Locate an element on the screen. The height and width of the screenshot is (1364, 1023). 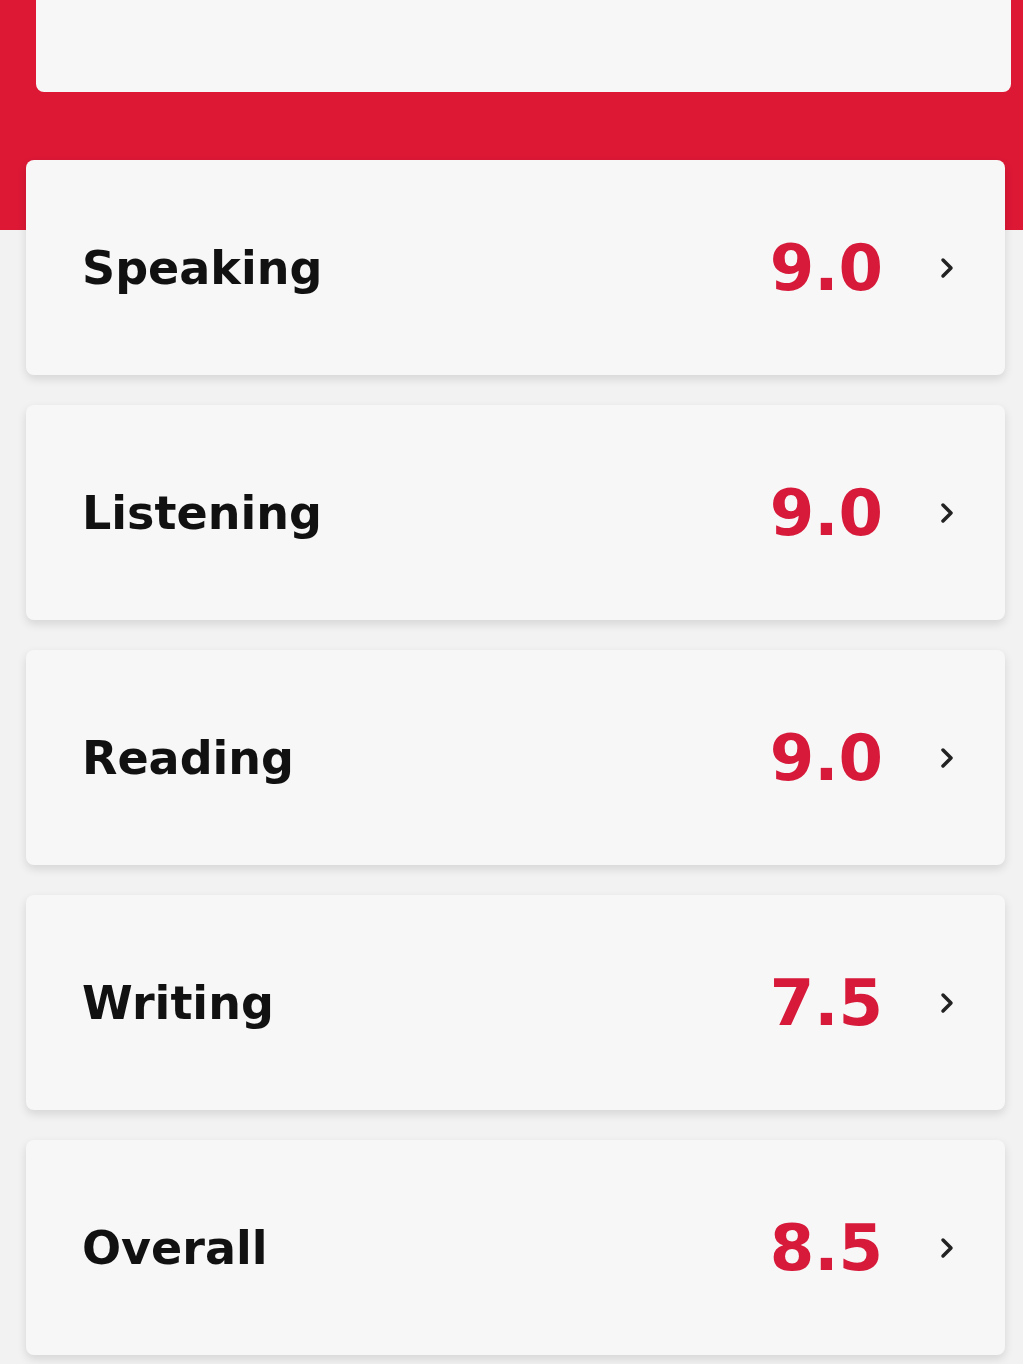
skill-label: Overall is located at coordinates (175, 1247).